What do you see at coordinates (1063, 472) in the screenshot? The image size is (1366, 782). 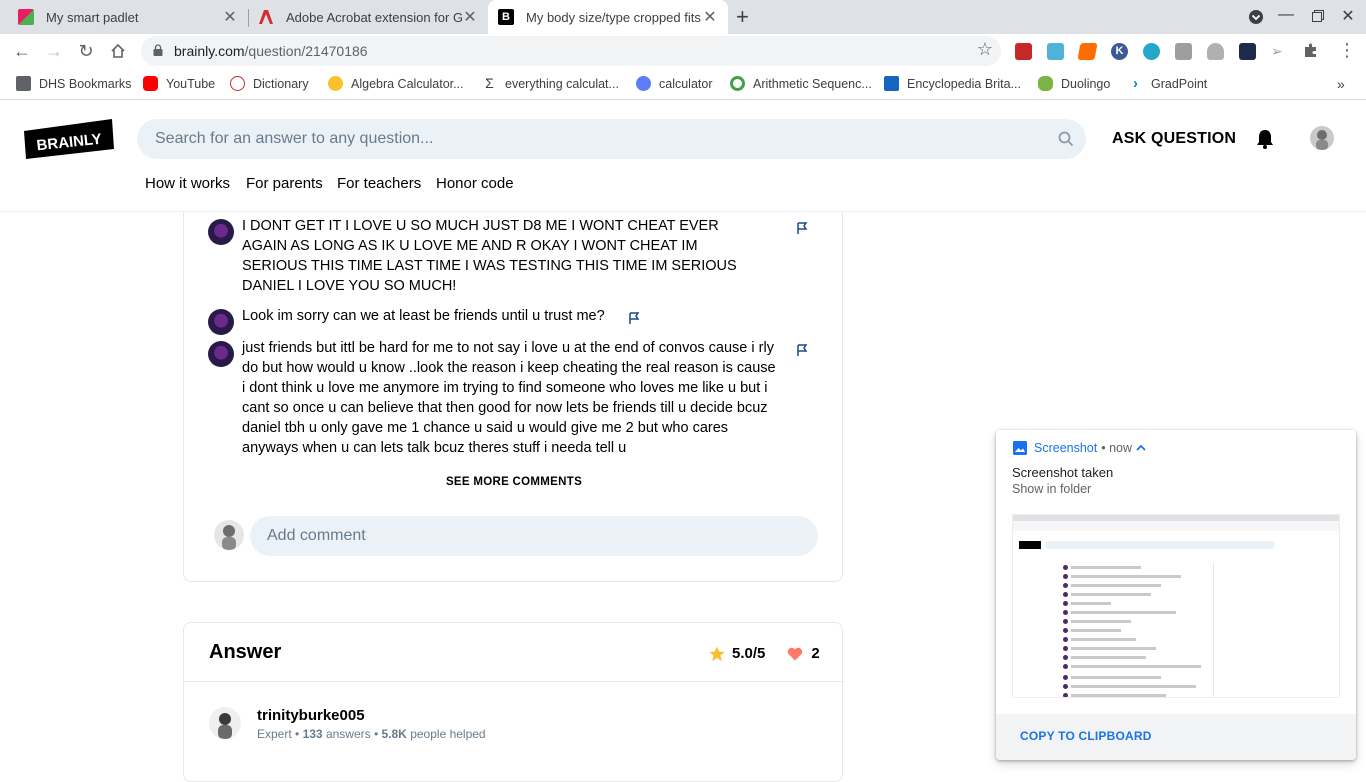 I see `notification-title: Screenshot taken` at bounding box center [1063, 472].